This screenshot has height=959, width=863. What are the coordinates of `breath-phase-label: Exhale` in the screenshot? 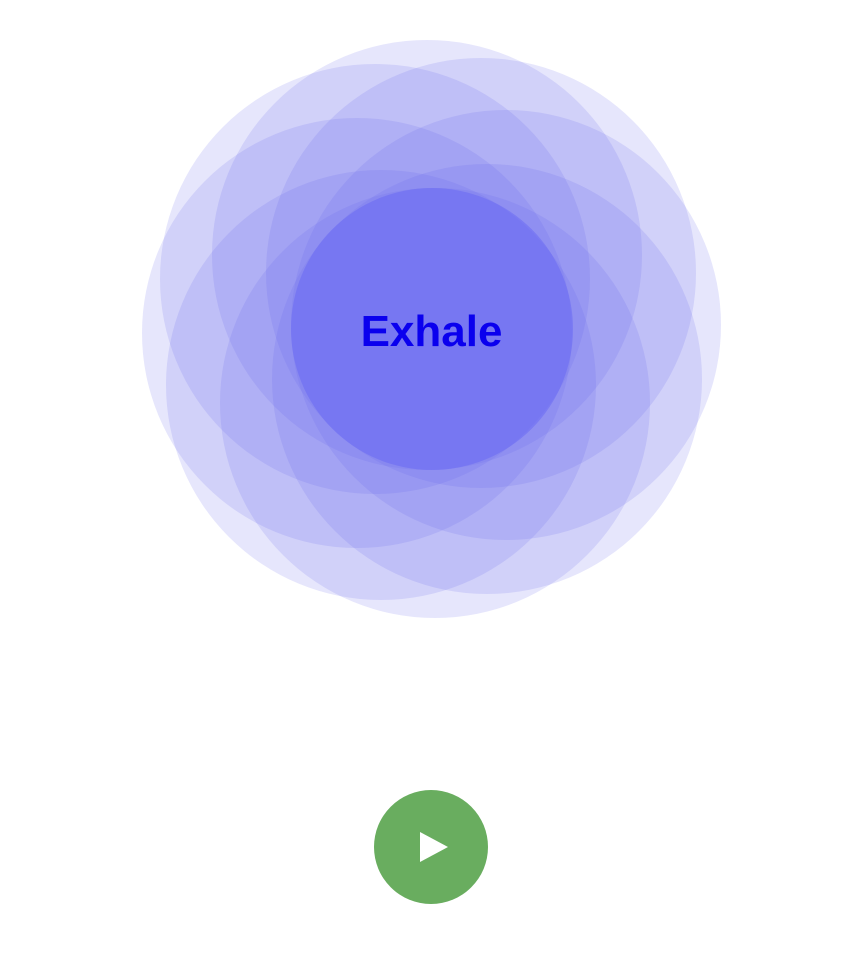 It's located at (431, 331).